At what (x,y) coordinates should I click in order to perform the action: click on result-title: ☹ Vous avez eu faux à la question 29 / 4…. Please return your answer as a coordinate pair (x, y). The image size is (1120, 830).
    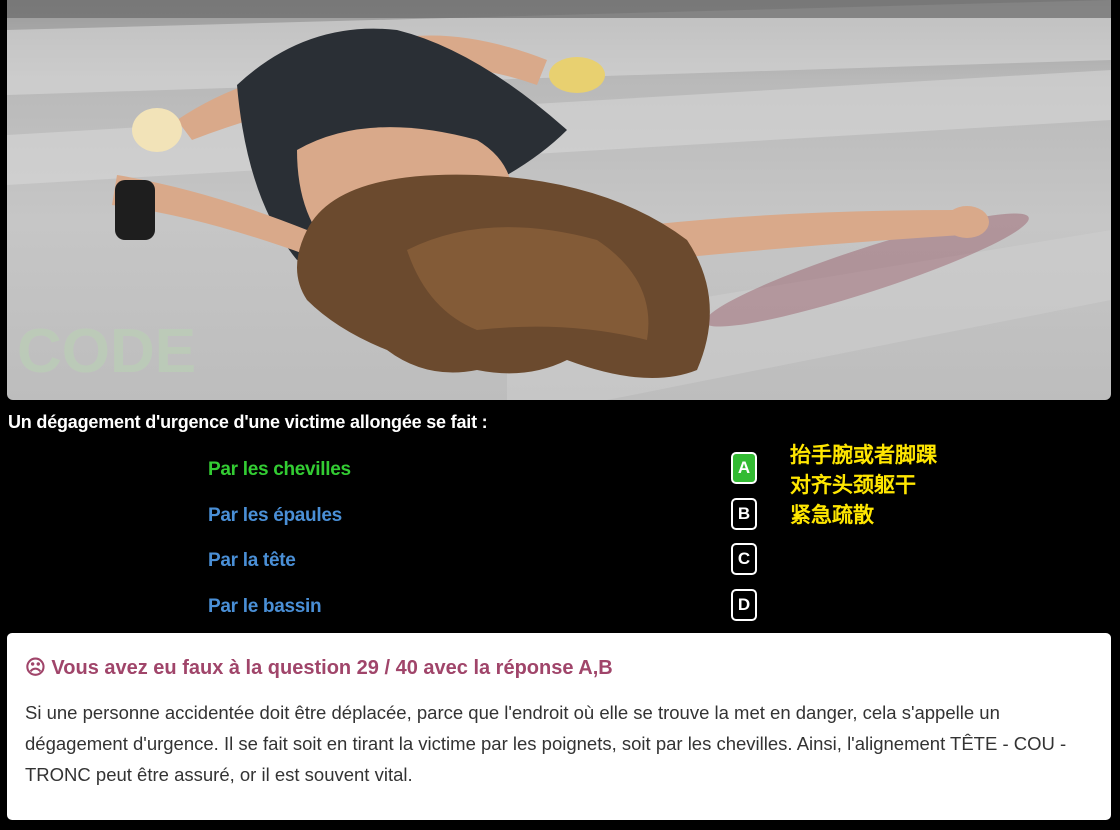
    Looking at the image, I should click on (319, 668).